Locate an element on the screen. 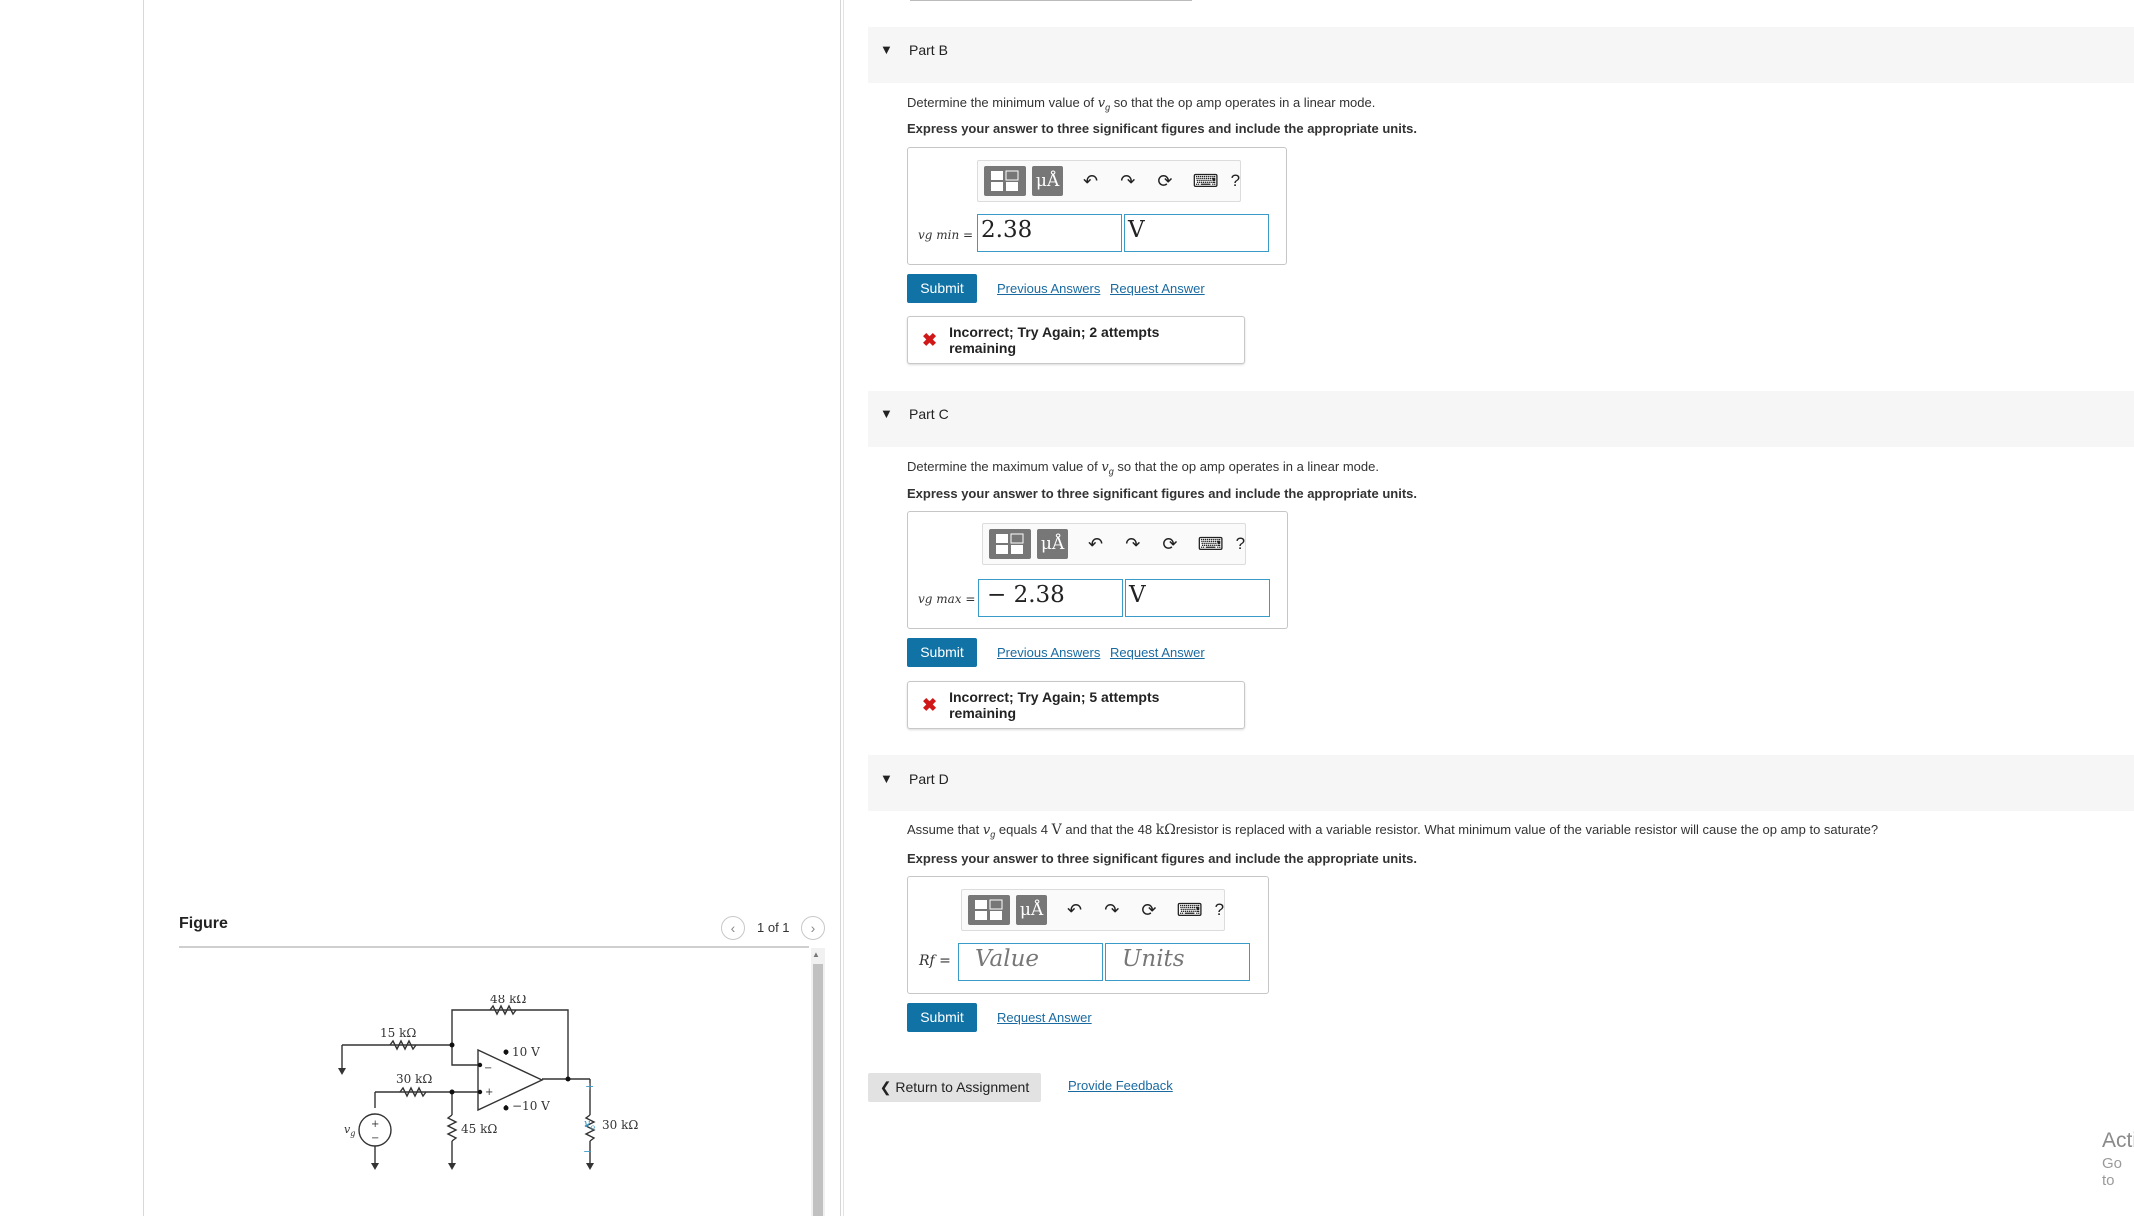 The image size is (2134, 1216). prev-part-edge is located at coordinates (1051, 0).